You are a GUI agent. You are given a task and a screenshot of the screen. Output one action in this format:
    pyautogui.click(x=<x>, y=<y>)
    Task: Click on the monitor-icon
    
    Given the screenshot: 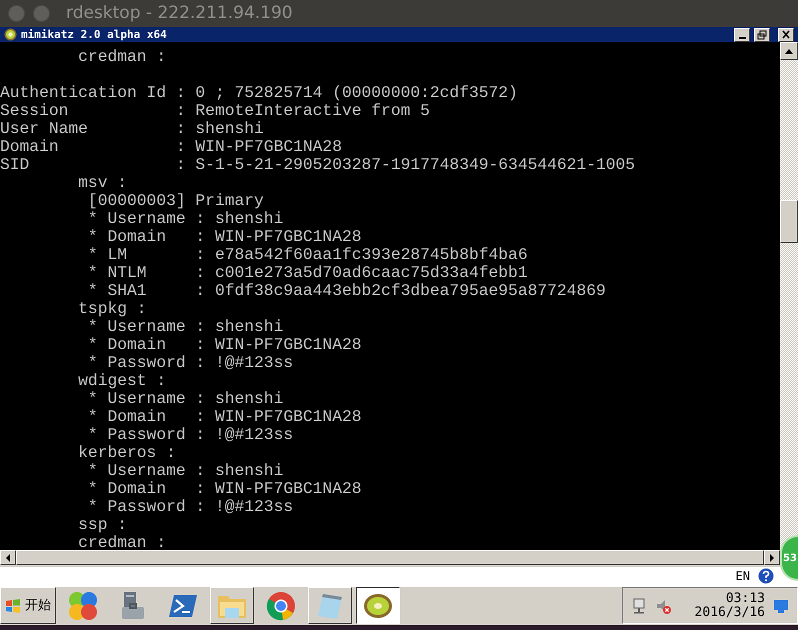 What is the action you would take?
    pyautogui.click(x=781, y=606)
    